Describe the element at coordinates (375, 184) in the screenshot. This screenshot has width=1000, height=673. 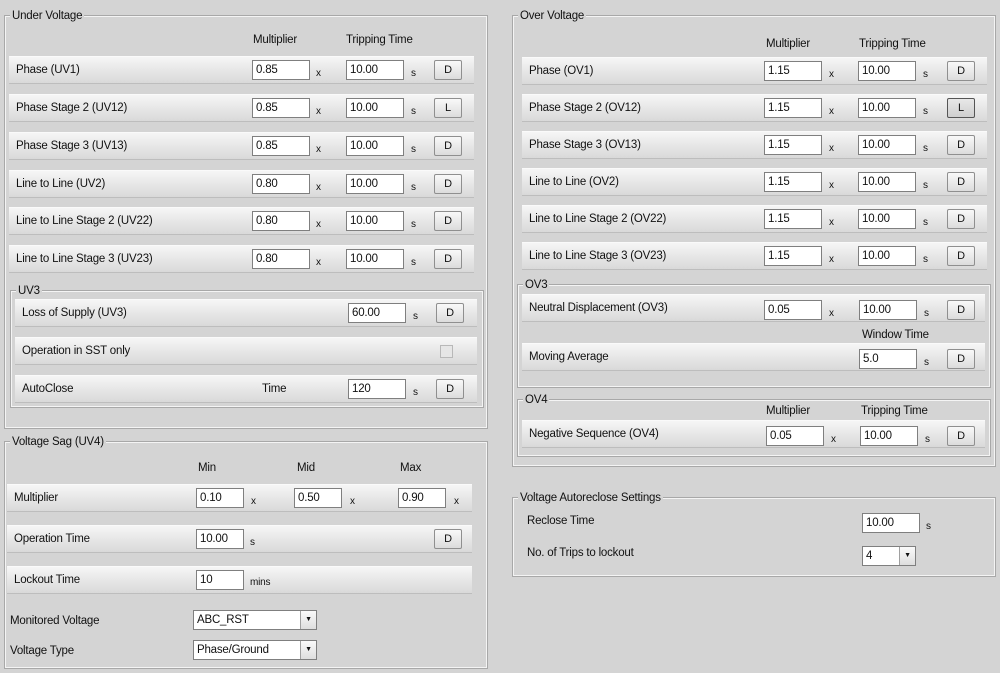
I see `uv2-tripping-input: 10.00` at that location.